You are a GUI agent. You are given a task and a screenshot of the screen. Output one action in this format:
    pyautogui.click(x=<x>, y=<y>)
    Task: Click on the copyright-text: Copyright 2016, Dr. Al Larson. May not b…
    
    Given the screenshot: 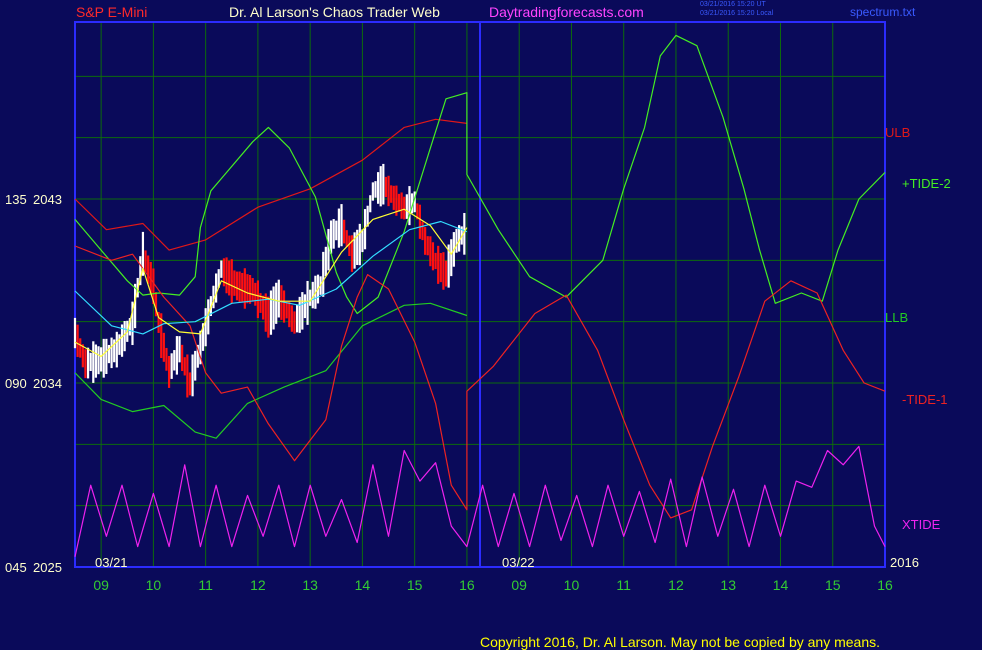 What is the action you would take?
    pyautogui.click(x=680, y=642)
    